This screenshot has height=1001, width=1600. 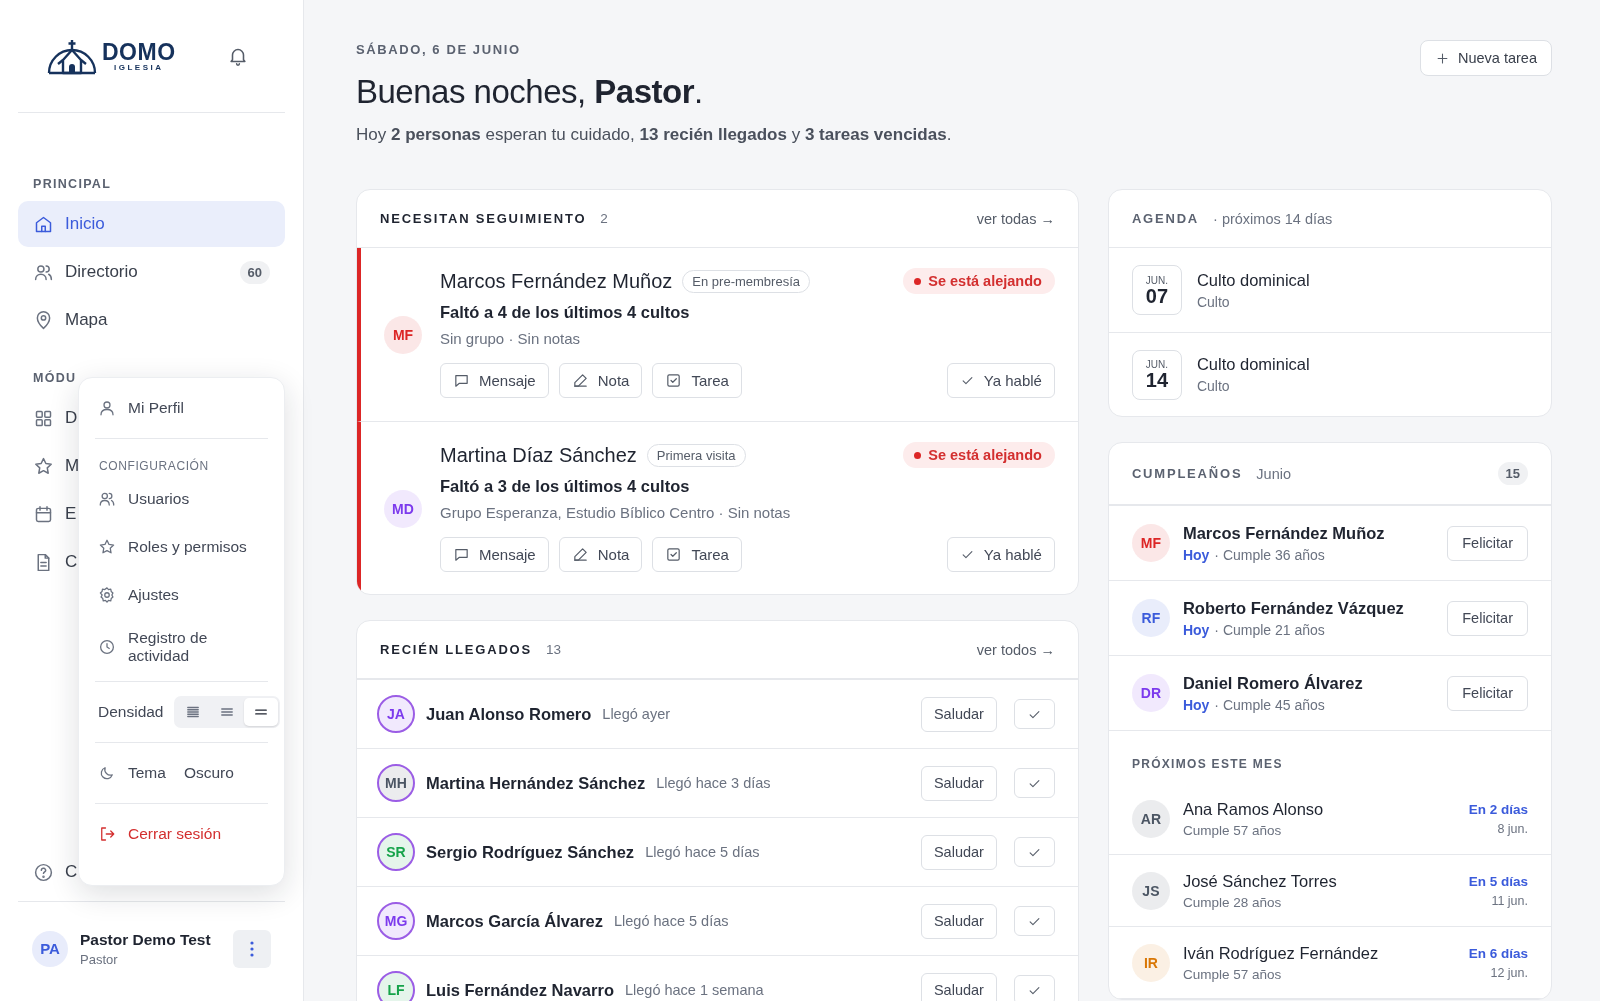 I want to click on days-left: En 2 días, so click(x=1498, y=809).